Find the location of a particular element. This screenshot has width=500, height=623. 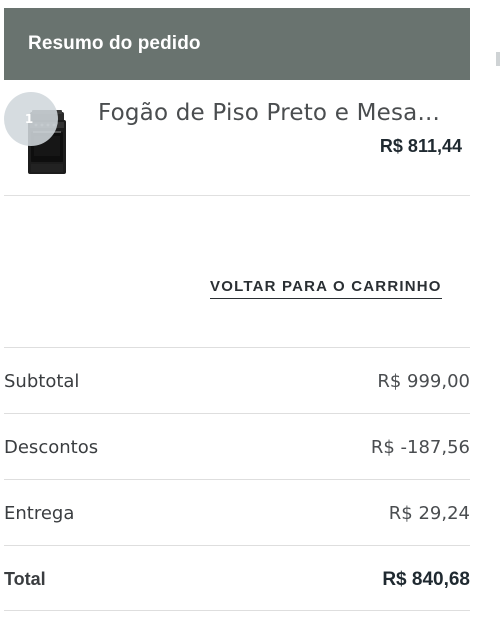

subtotal-value: R$ 999,00 is located at coordinates (423, 381).